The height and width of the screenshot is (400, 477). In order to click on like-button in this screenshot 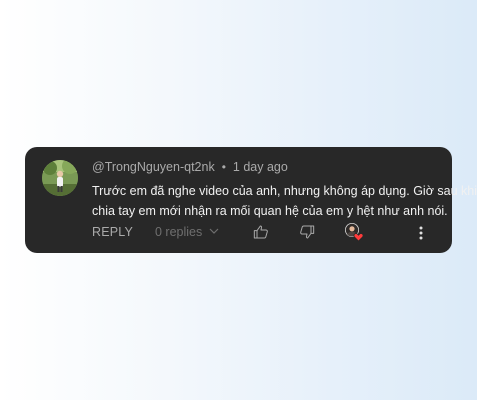, I will do `click(261, 234)`.